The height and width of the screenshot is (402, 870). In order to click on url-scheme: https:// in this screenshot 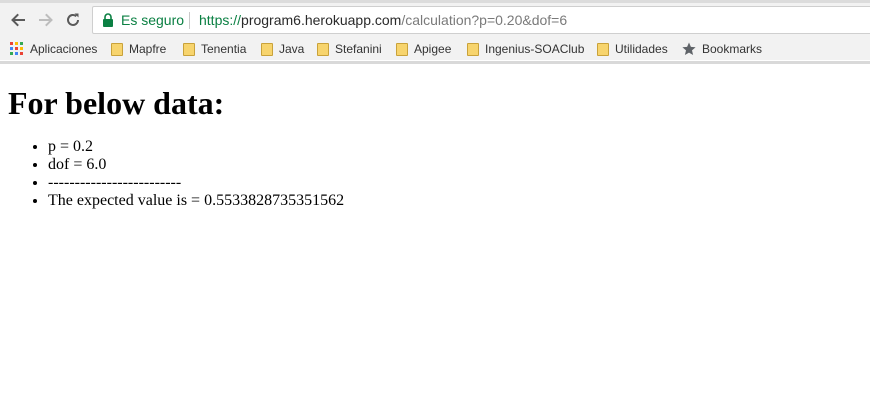, I will do `click(220, 20)`.